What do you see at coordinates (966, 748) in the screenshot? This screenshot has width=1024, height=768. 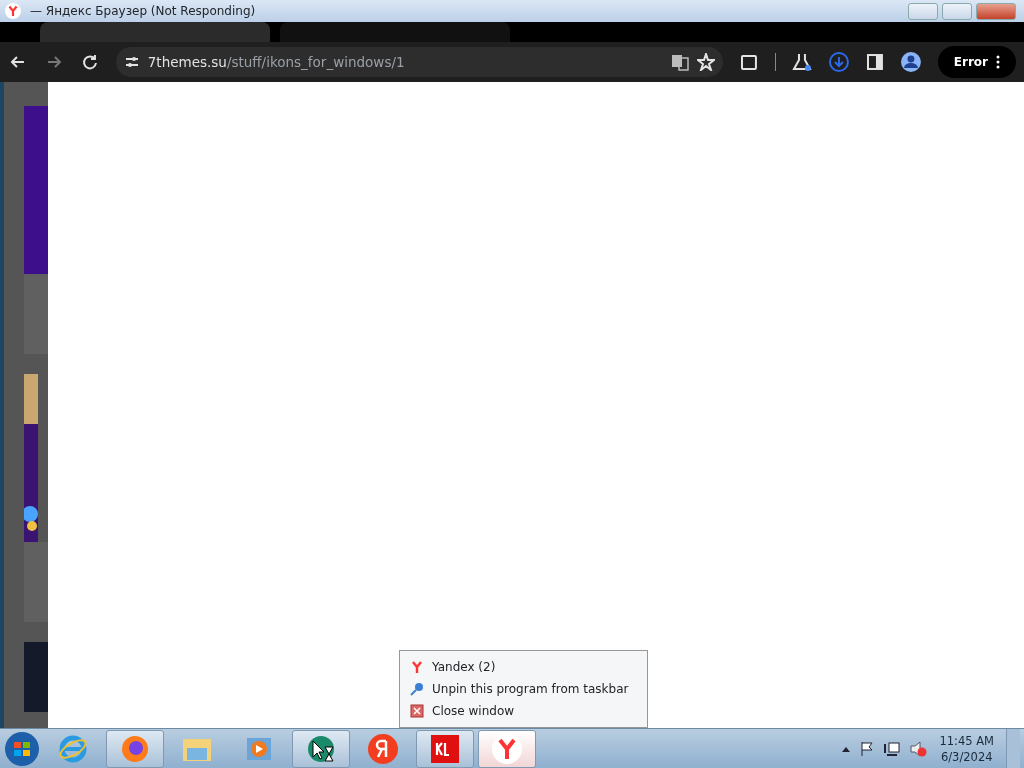 I see `clock: 11:45 AM 6/3/2024` at bounding box center [966, 748].